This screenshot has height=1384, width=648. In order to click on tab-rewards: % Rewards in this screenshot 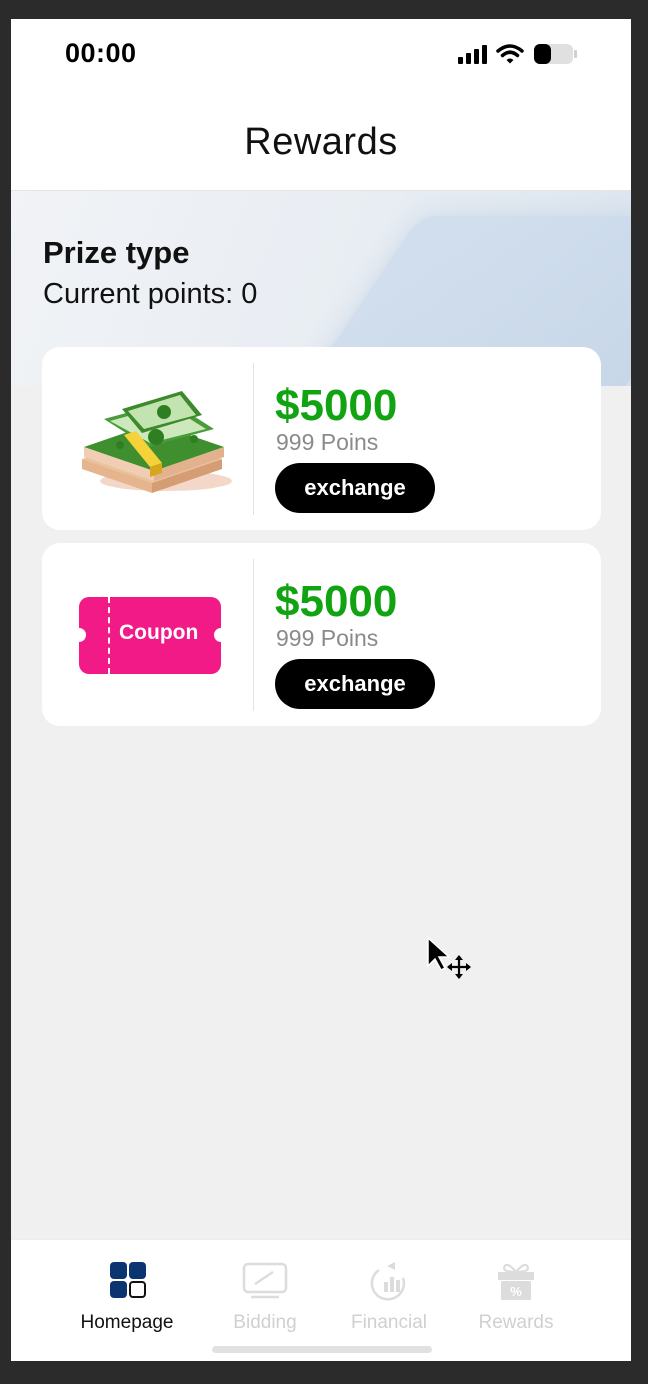, I will do `click(516, 1297)`.